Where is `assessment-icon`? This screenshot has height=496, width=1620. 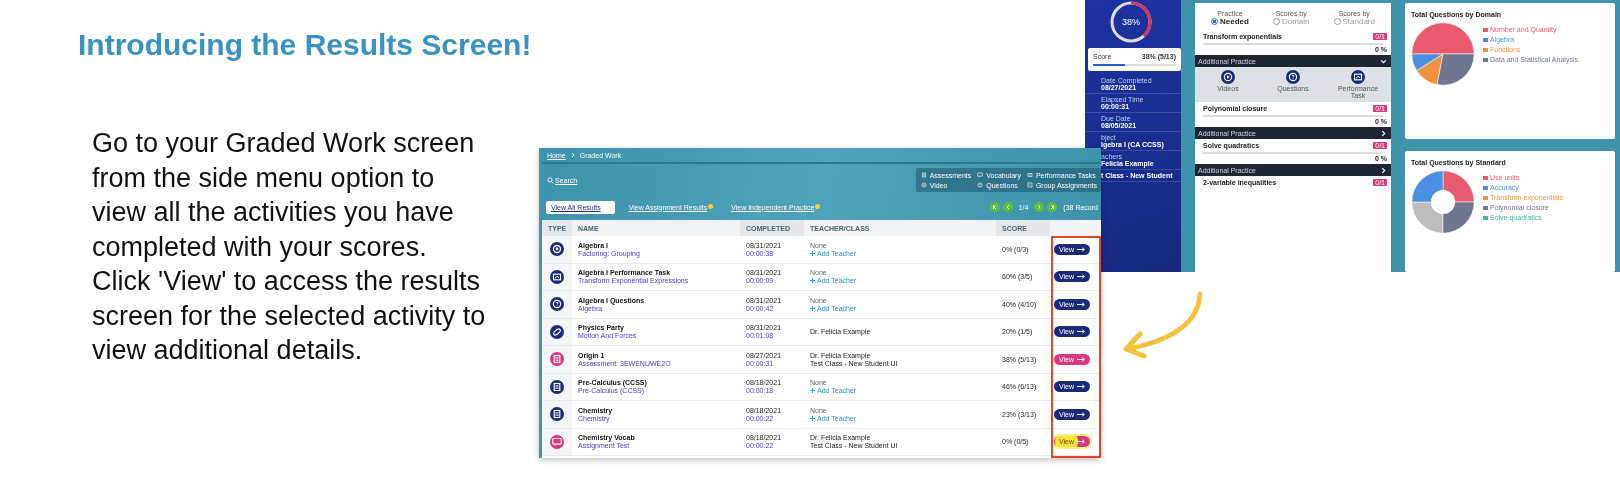 assessment-icon is located at coordinates (923, 175).